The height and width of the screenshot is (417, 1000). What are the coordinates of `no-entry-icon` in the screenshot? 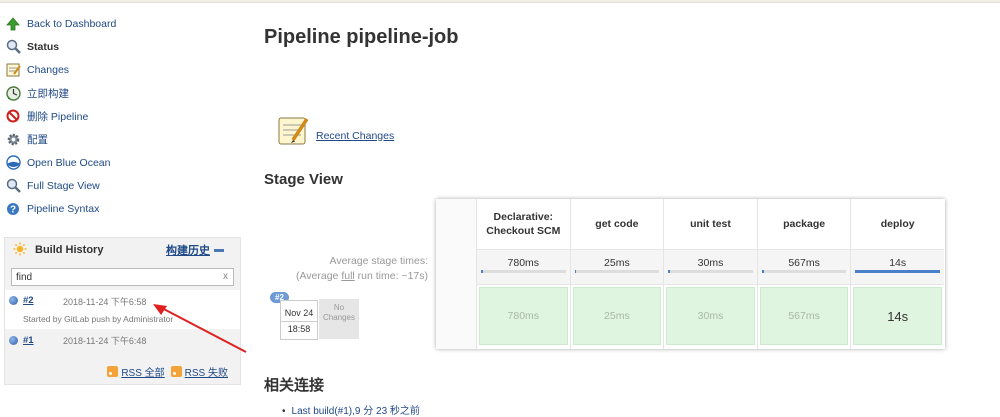 It's located at (13, 116).